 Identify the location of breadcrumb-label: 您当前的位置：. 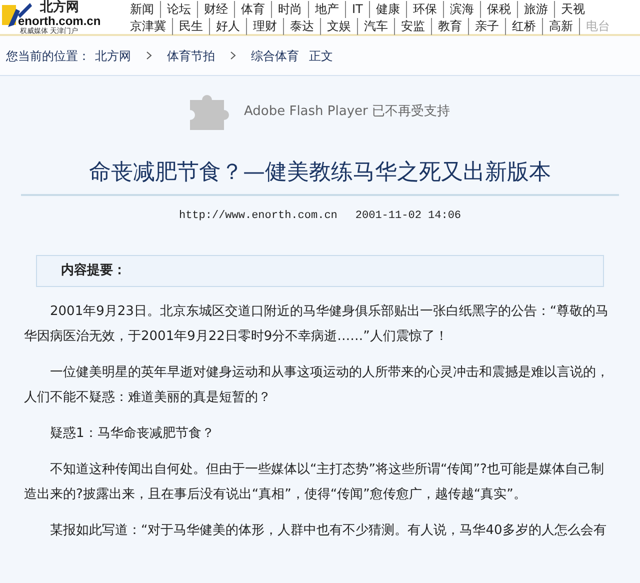
(48, 56).